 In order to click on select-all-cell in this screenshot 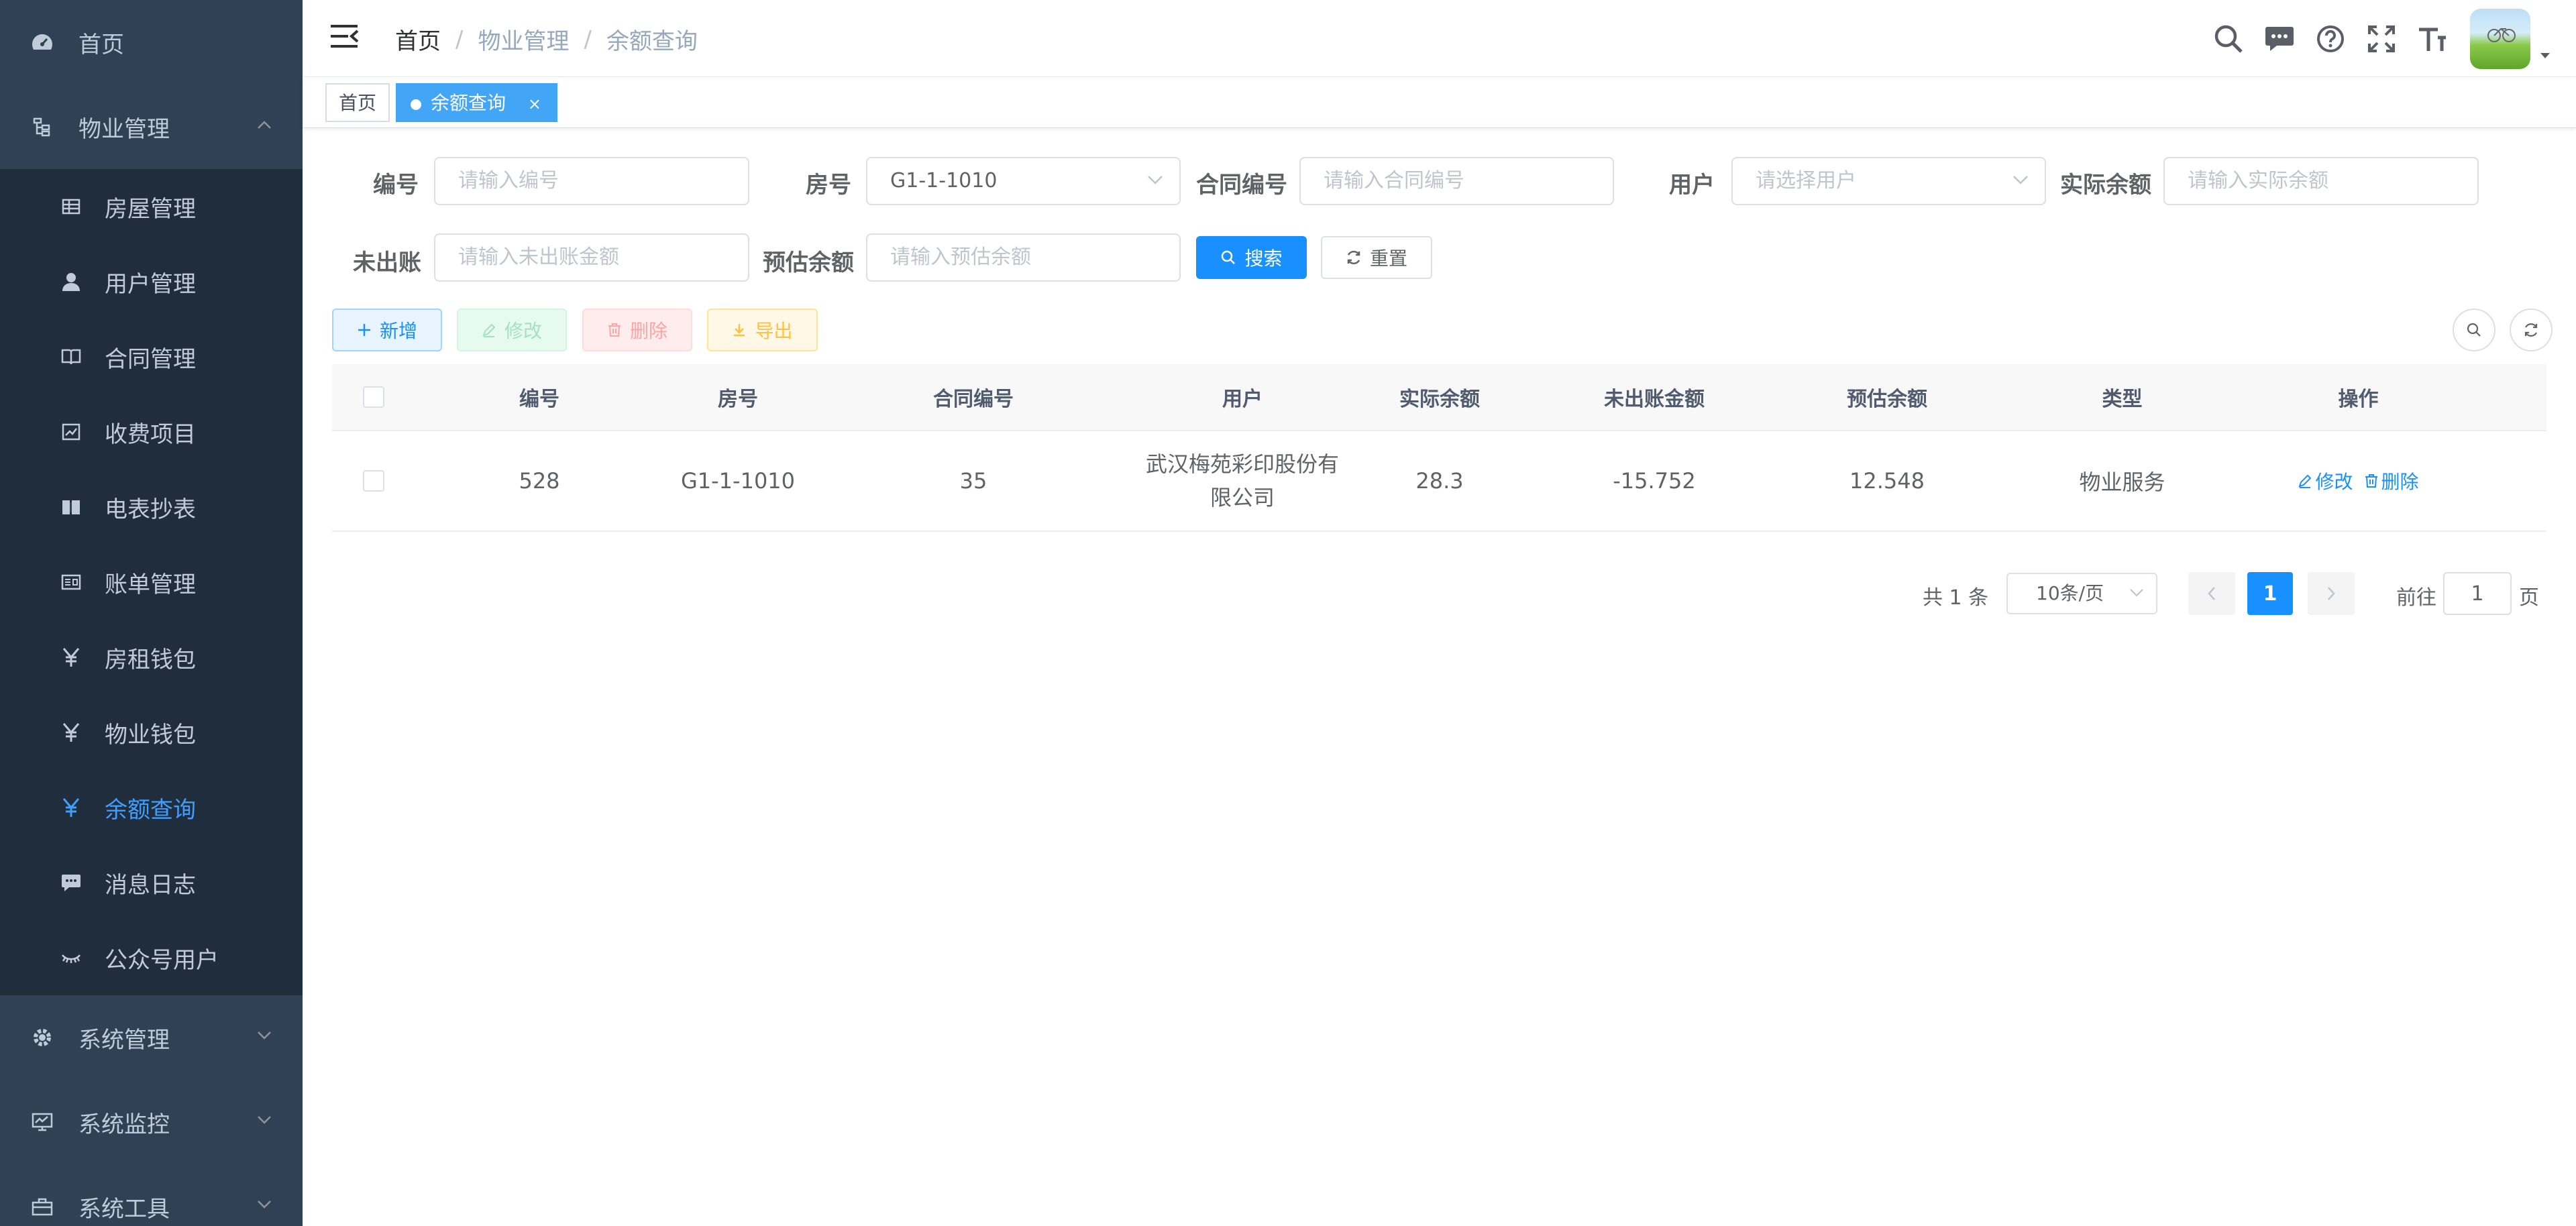, I will do `click(373, 397)`.